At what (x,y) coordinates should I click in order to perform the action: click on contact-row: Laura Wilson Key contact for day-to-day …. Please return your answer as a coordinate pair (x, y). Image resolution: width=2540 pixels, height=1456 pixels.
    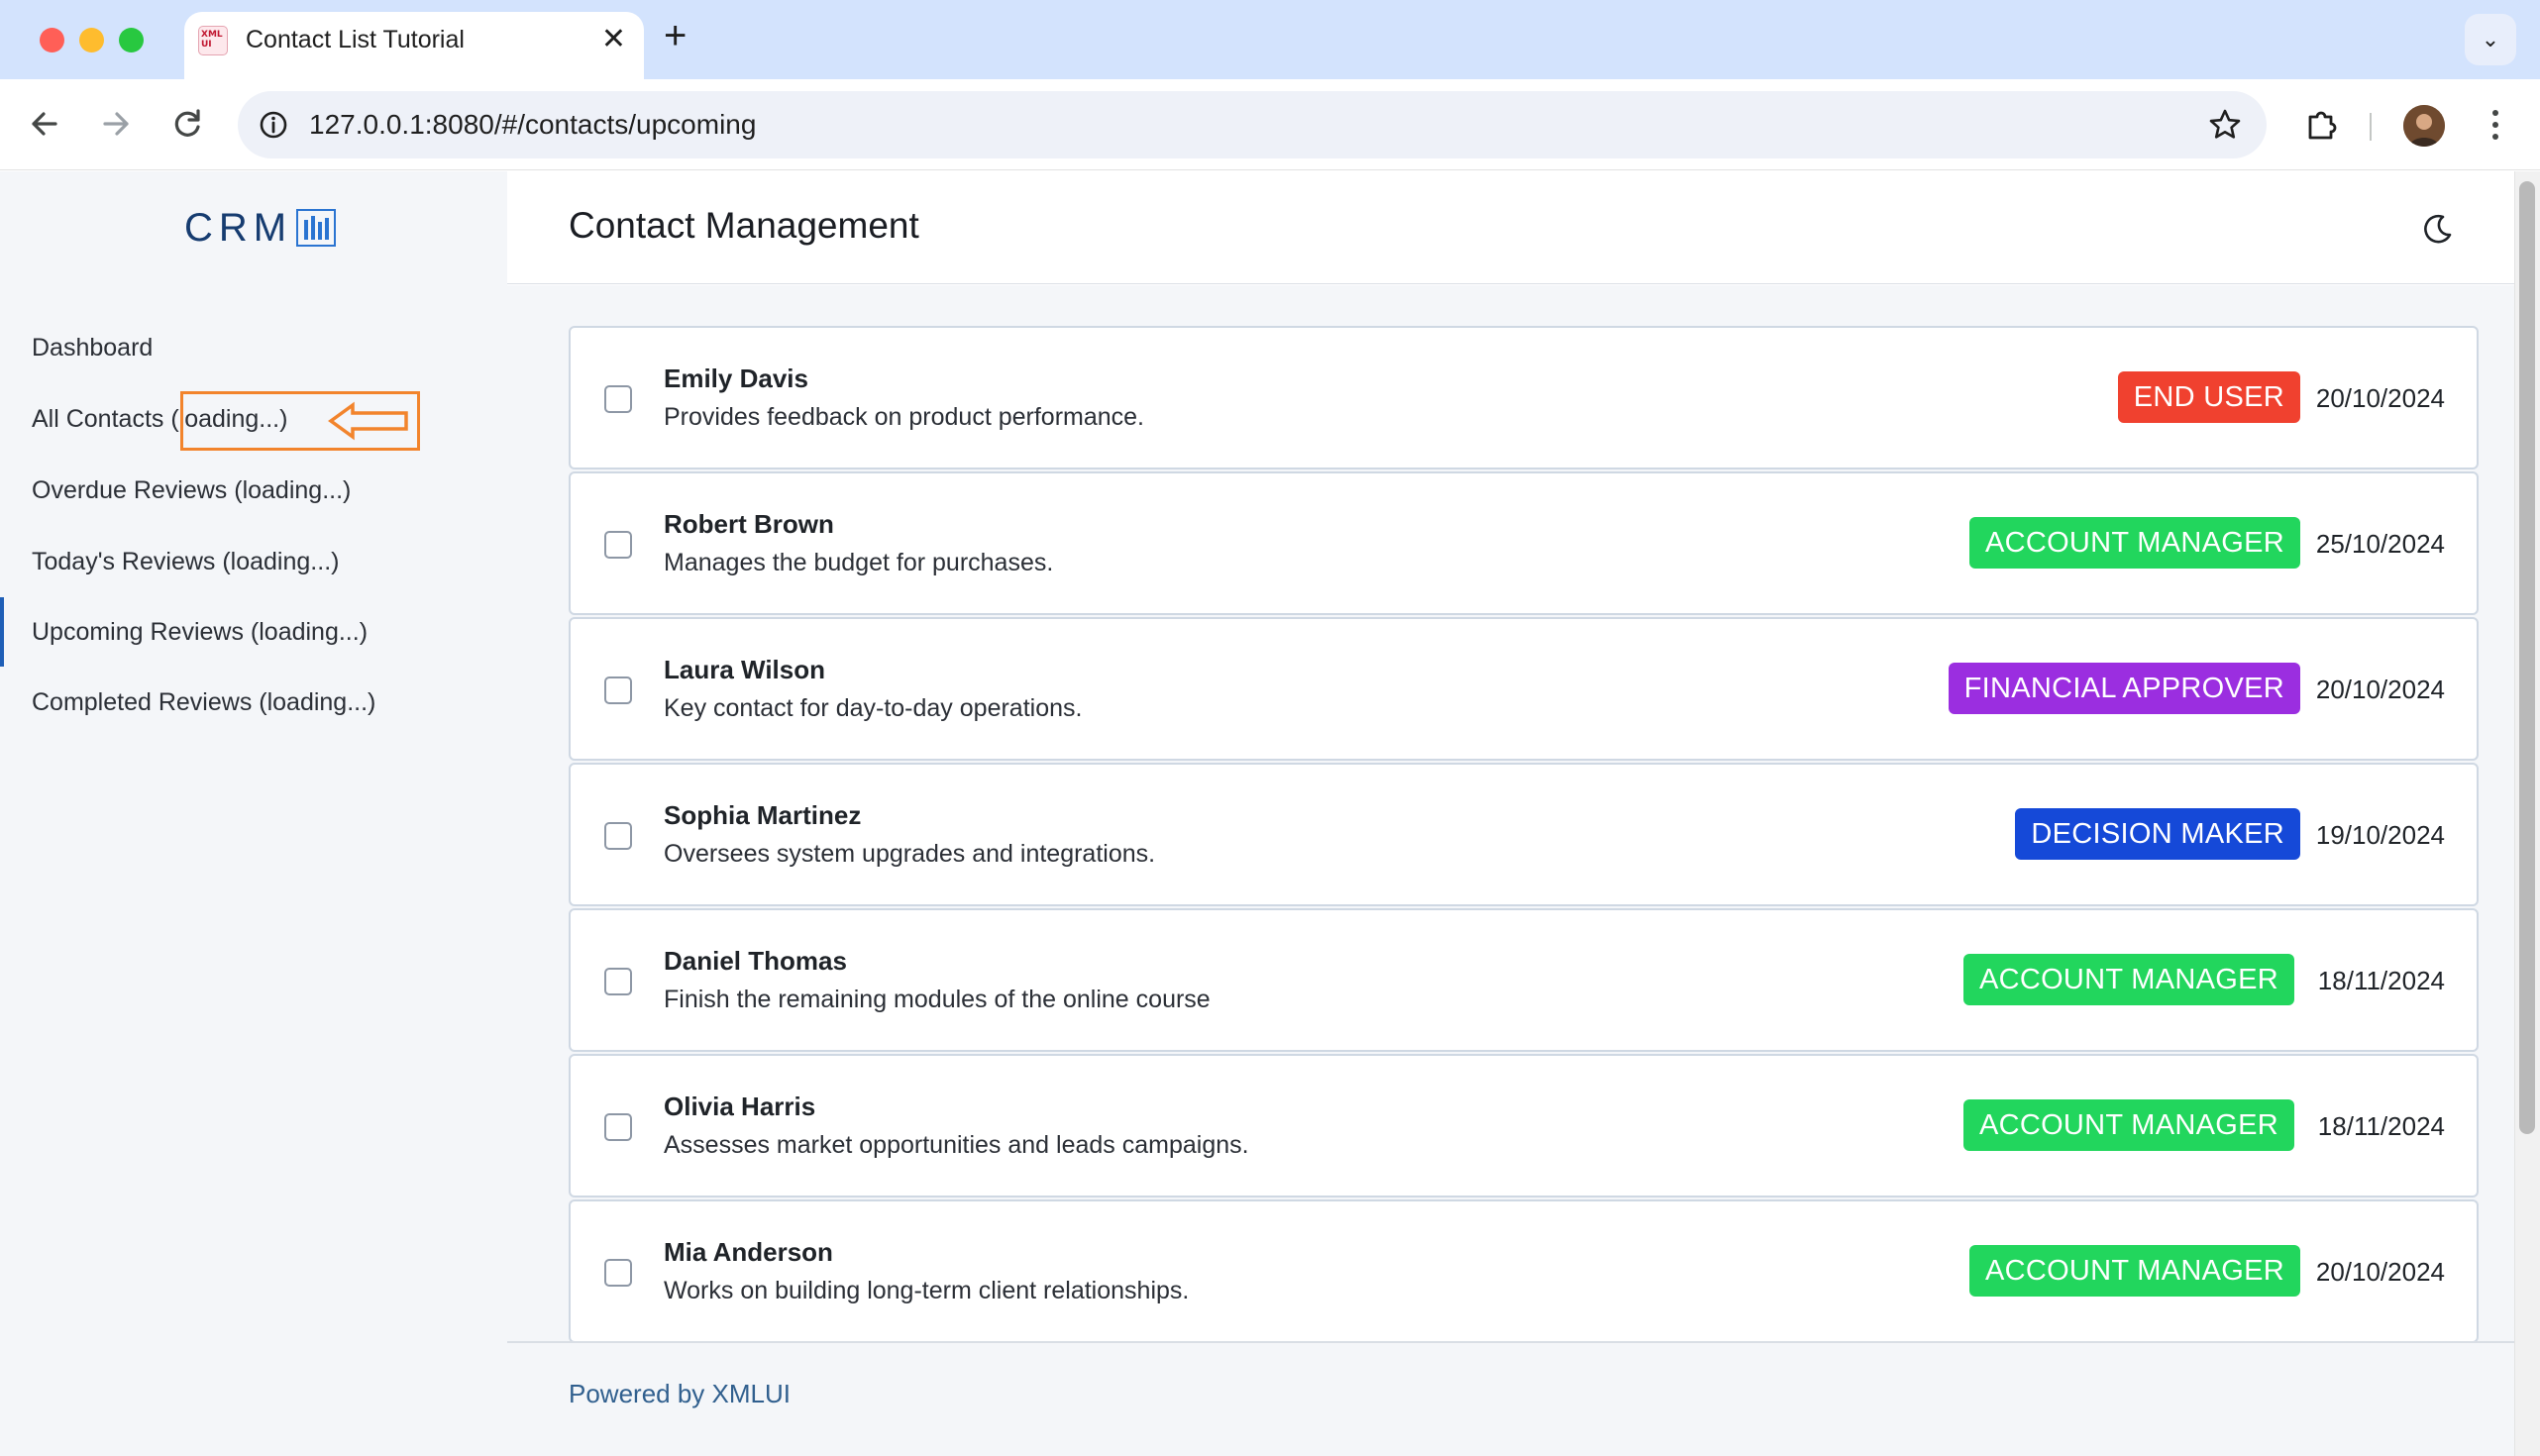
    Looking at the image, I should click on (1524, 689).